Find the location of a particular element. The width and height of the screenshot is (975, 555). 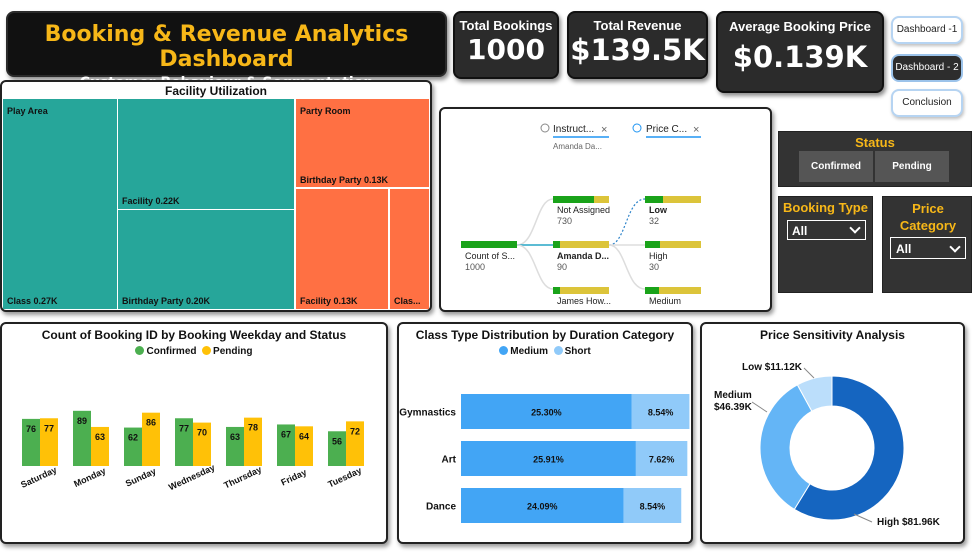

slice-label: Medium is located at coordinates (733, 395).